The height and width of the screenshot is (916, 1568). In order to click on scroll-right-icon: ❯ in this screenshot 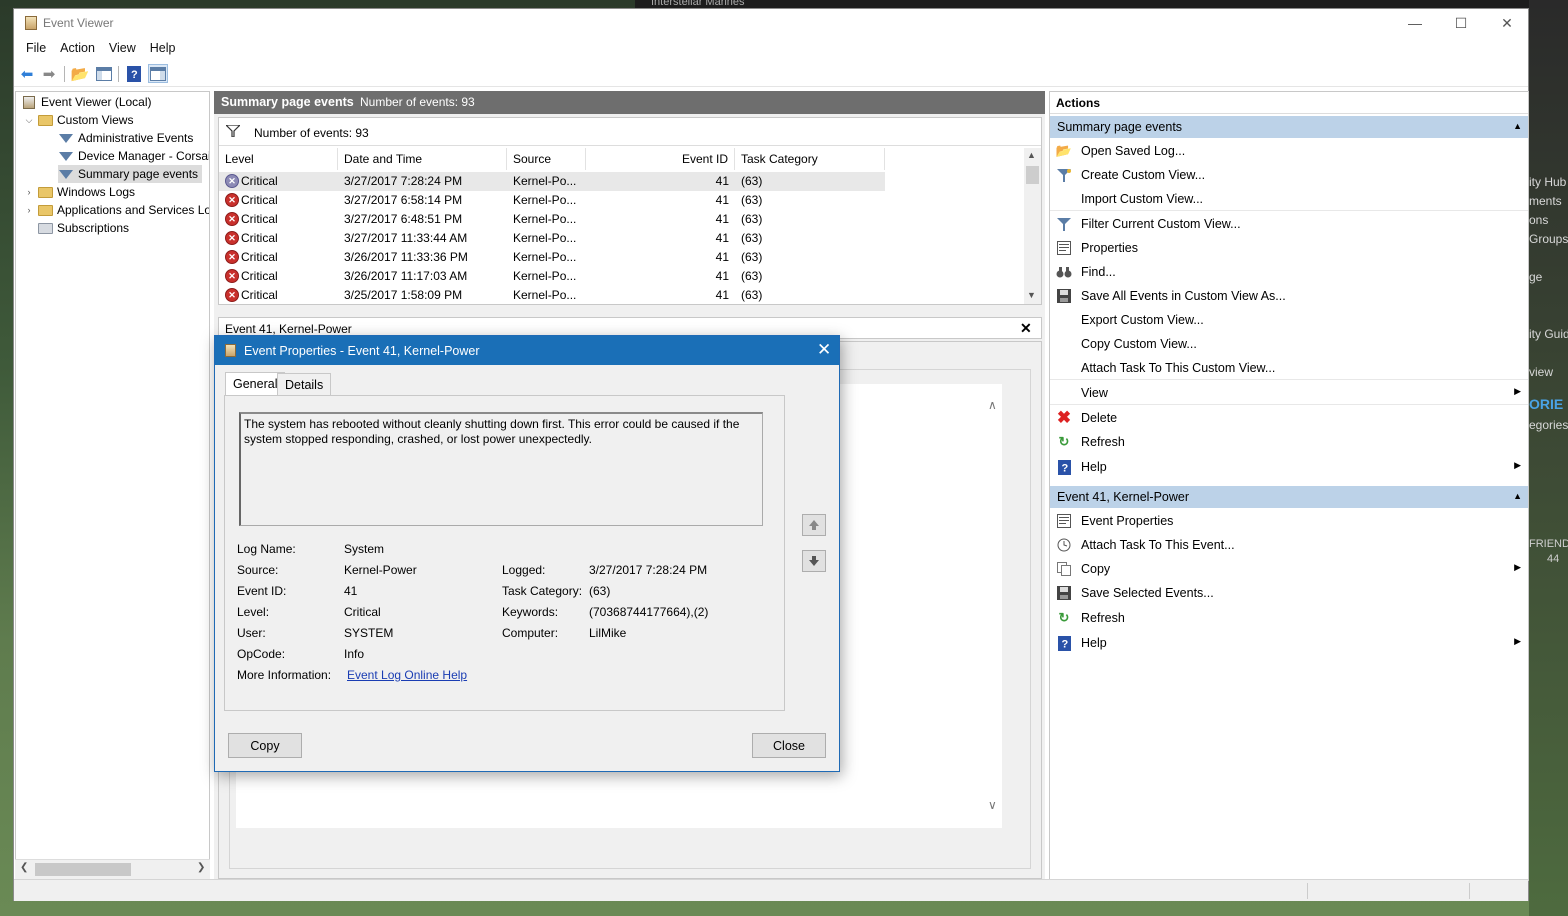, I will do `click(201, 867)`.